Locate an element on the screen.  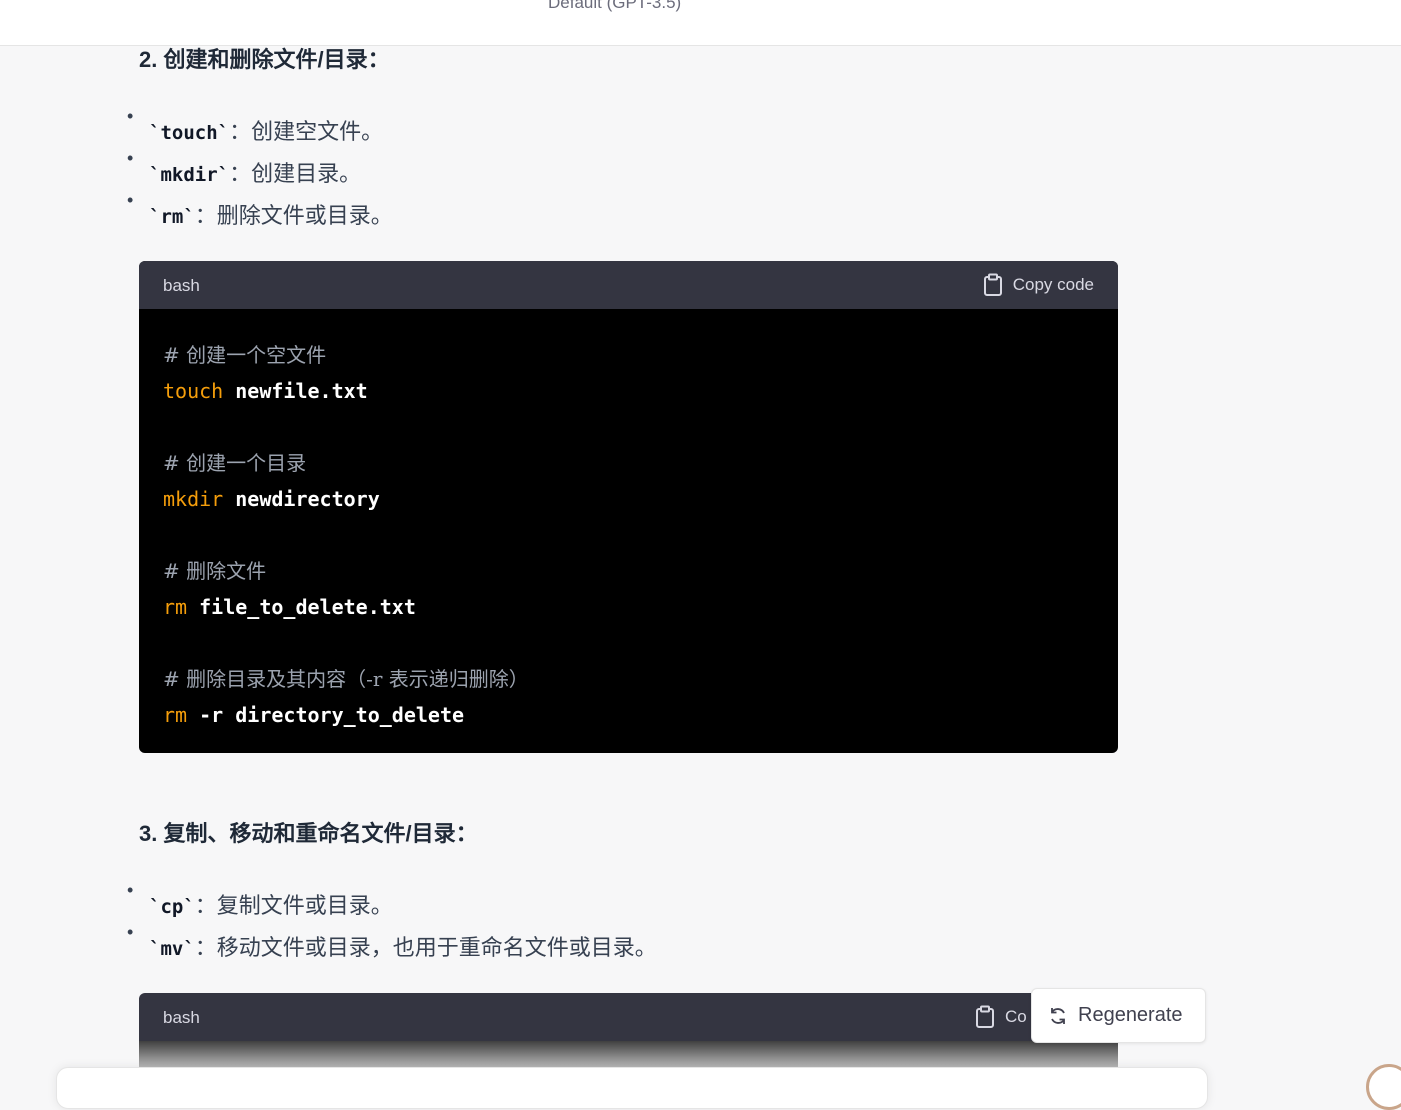
inline-code: `mkdir` is located at coordinates (189, 175).